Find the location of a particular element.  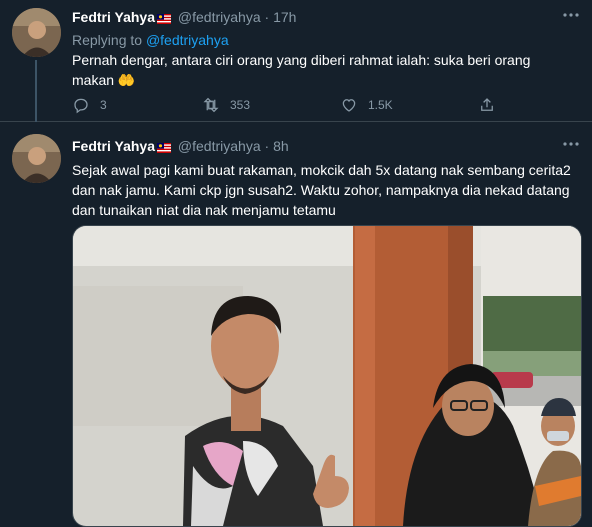

timestamp: 17h is located at coordinates (284, 17).